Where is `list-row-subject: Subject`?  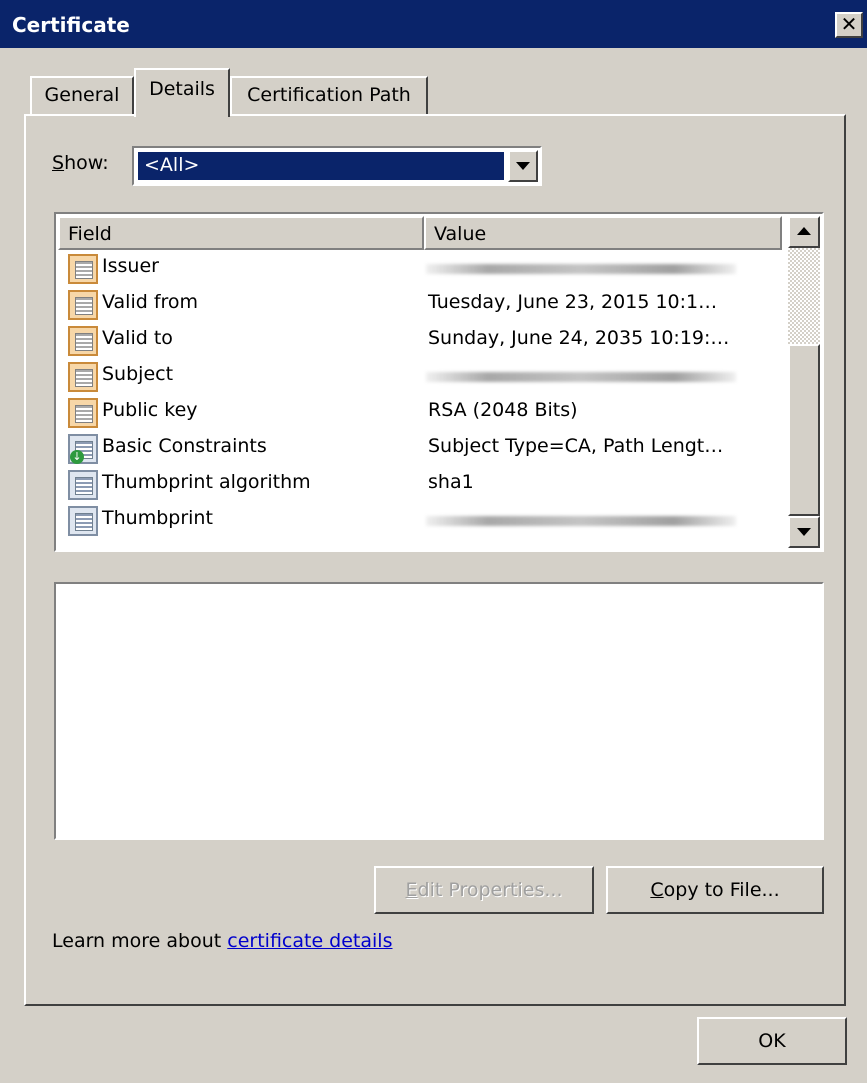
list-row-subject: Subject is located at coordinates (426, 378).